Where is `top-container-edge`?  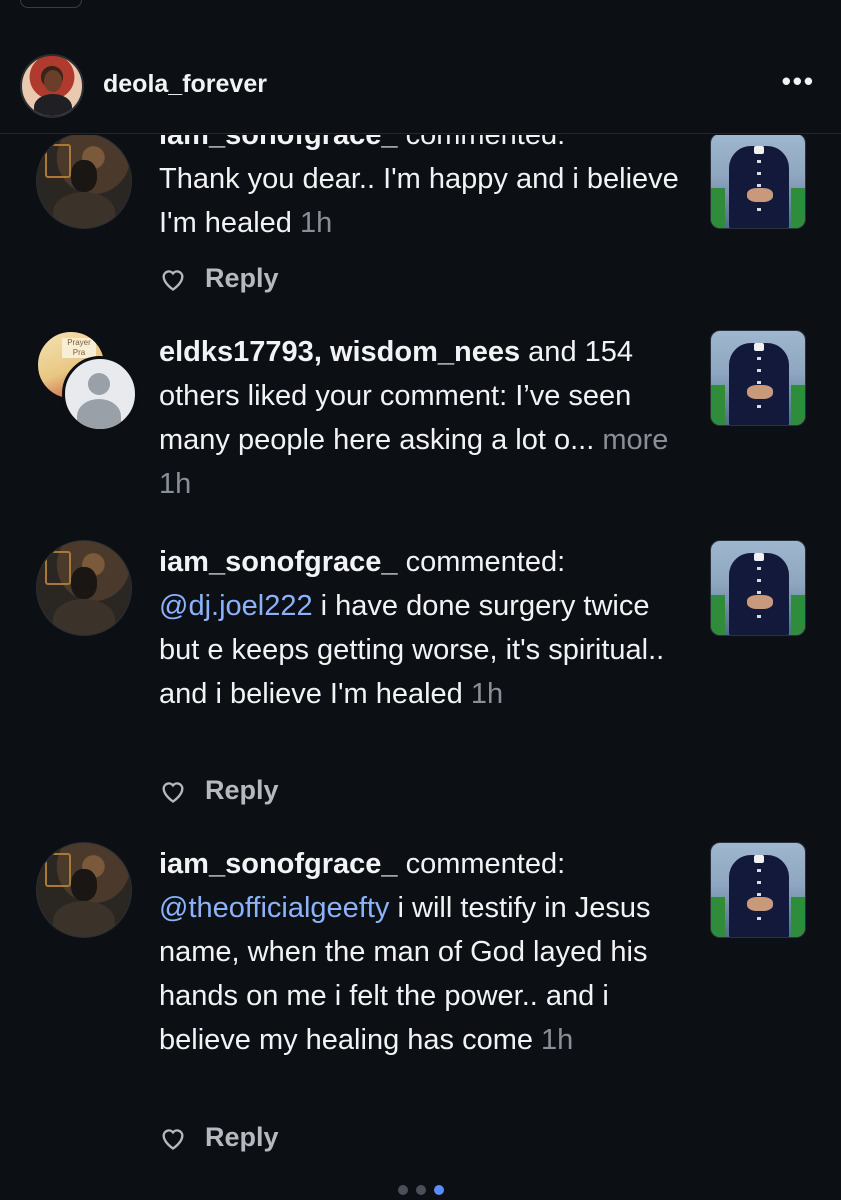 top-container-edge is located at coordinates (51, 4).